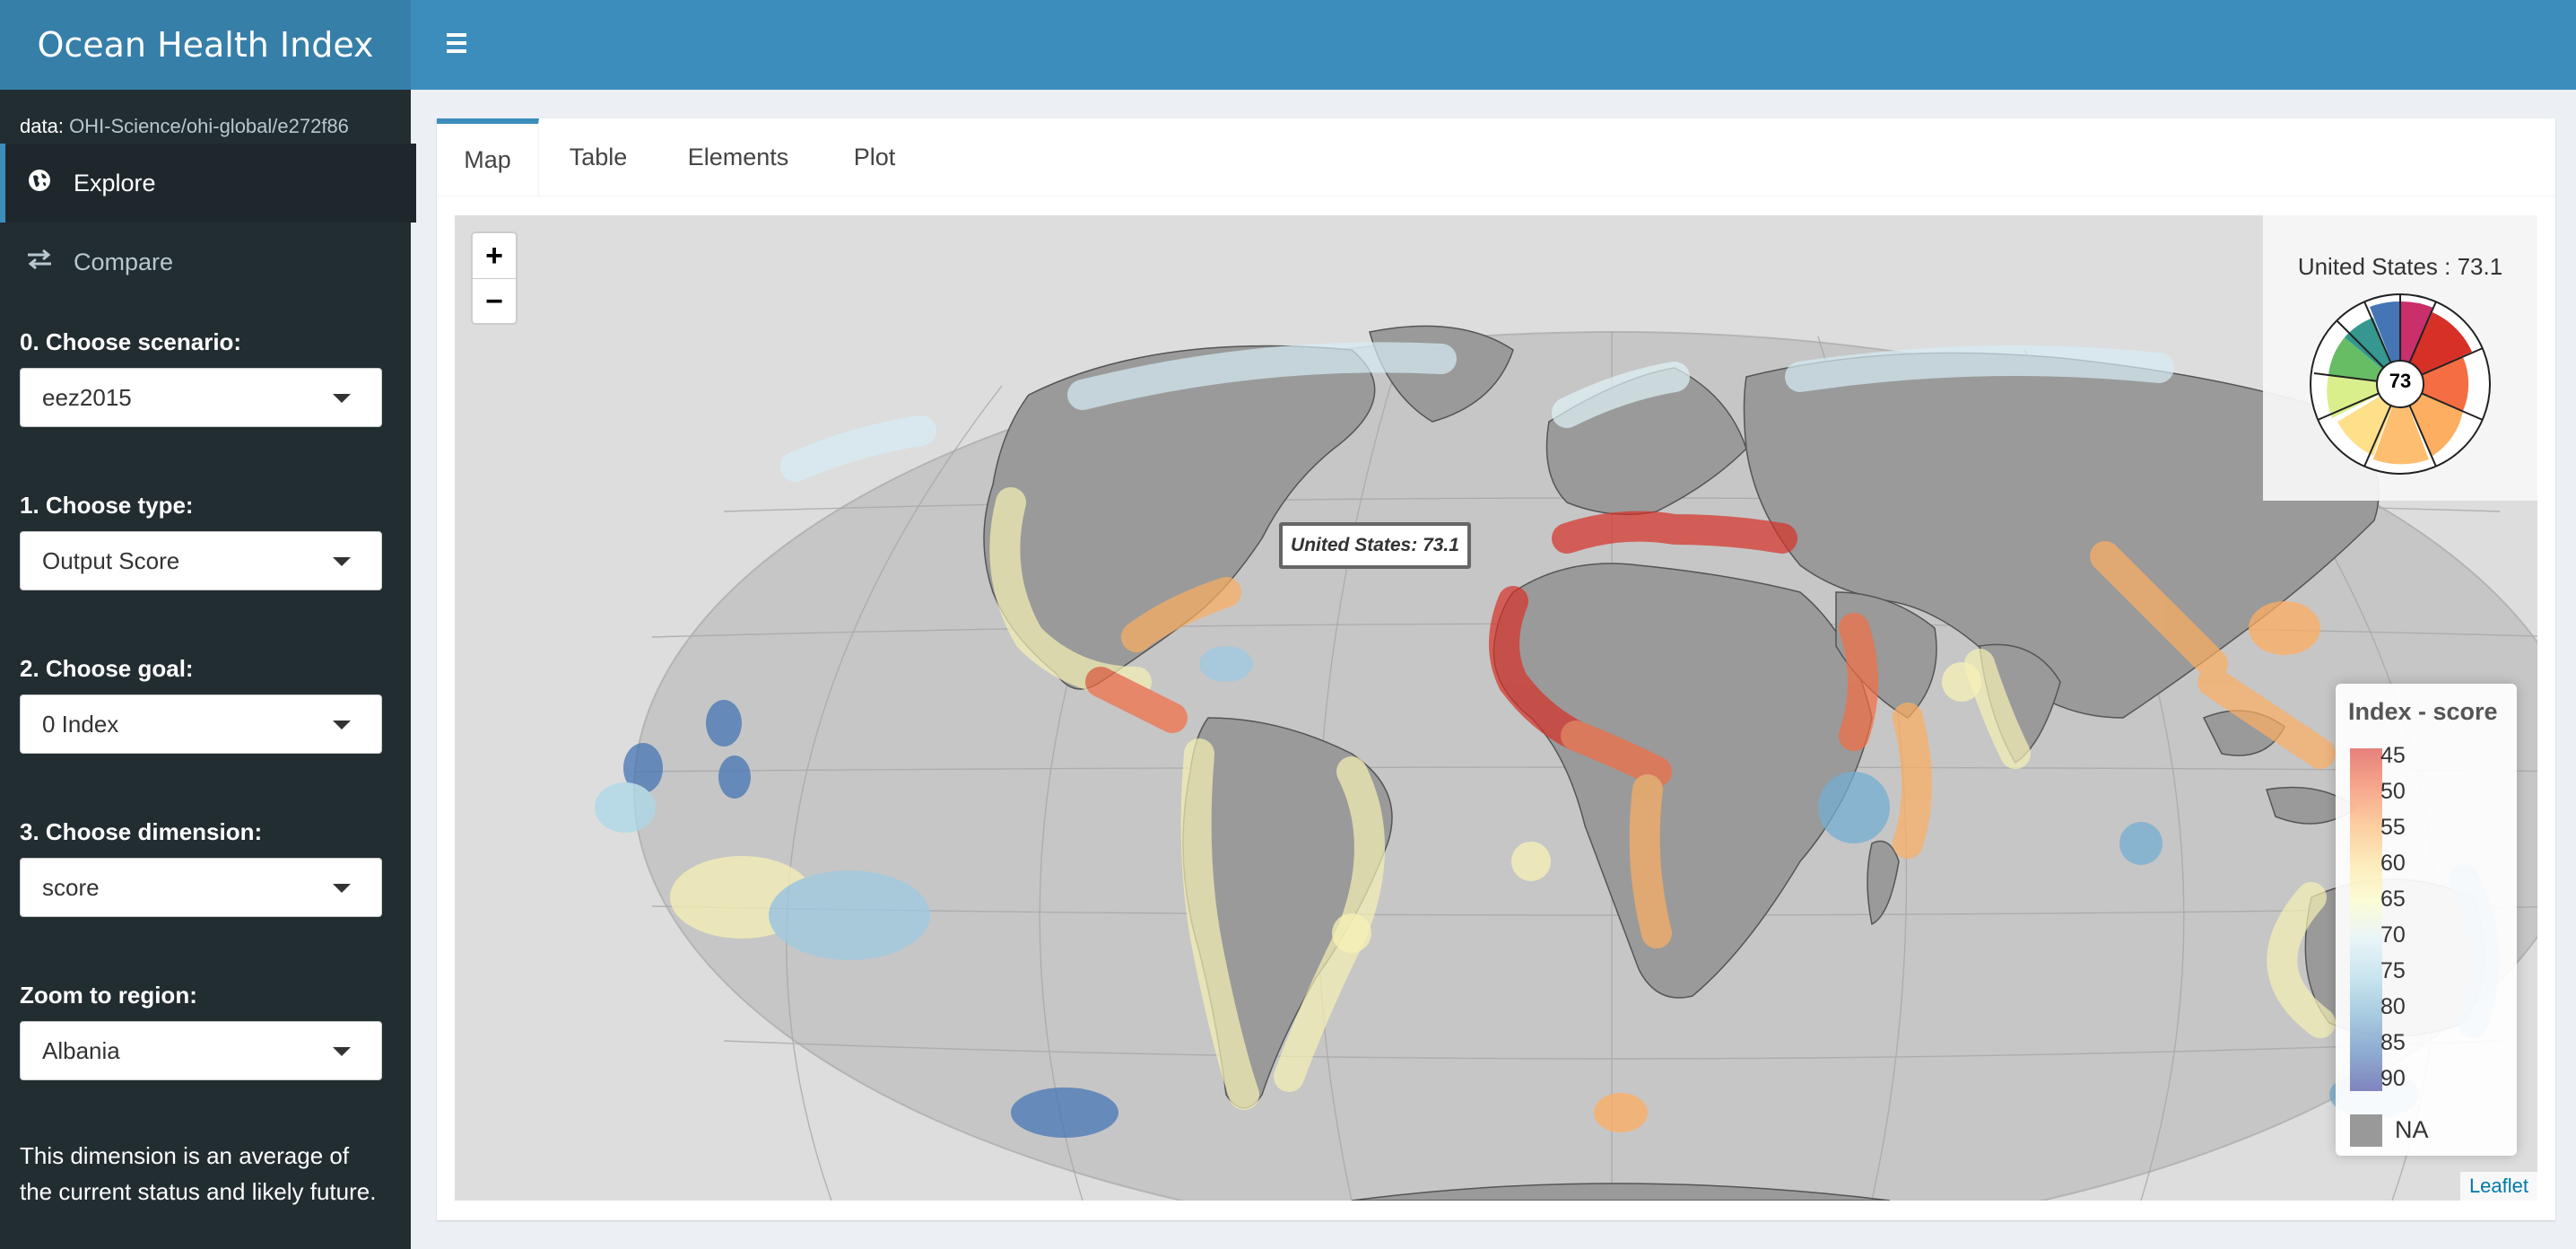 The height and width of the screenshot is (1249, 2576). Describe the element at coordinates (2366, 919) in the screenshot. I see `legend-color-bar` at that location.